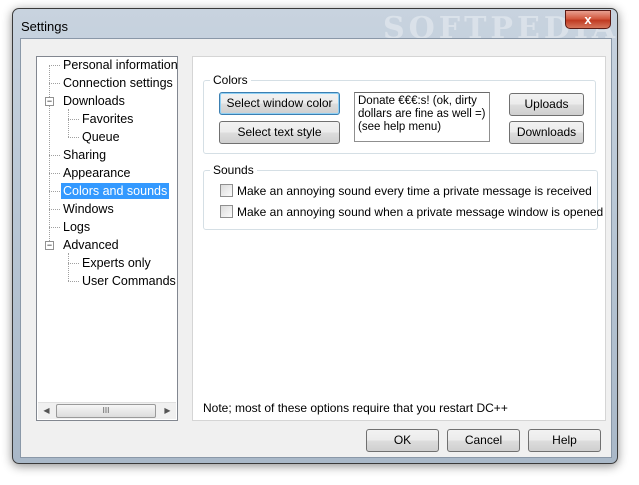 This screenshot has height=485, width=639. What do you see at coordinates (46, 411) in the screenshot?
I see `scroll-left-icon: ◀` at bounding box center [46, 411].